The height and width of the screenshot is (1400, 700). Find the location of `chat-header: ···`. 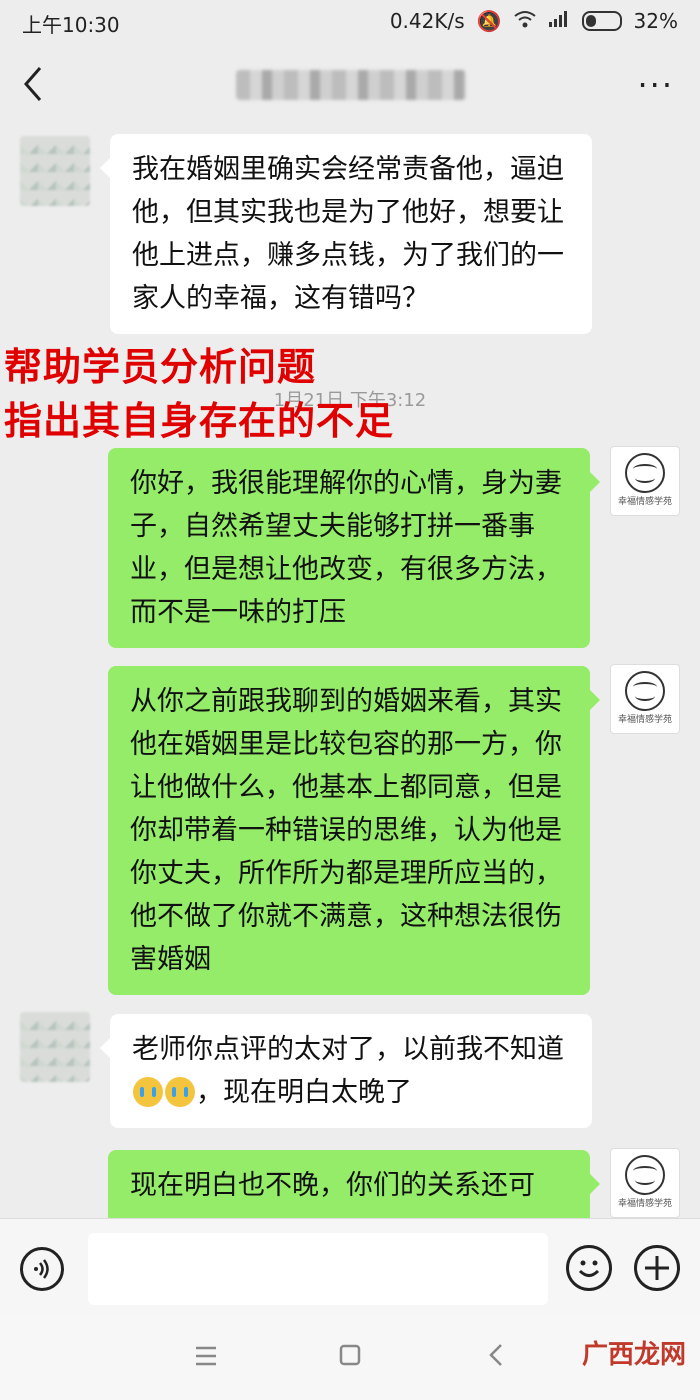

chat-header: ··· is located at coordinates (350, 86).